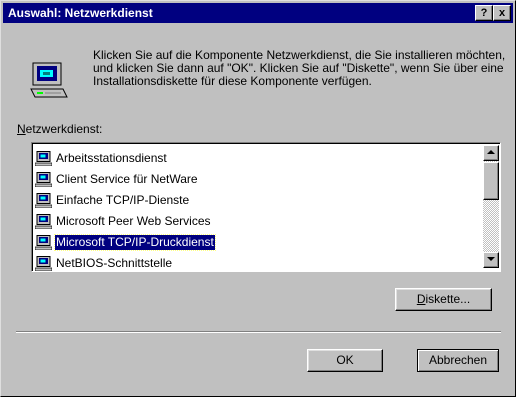 This screenshot has height=397, width=516. I want to click on arrow-up-icon, so click(491, 152).